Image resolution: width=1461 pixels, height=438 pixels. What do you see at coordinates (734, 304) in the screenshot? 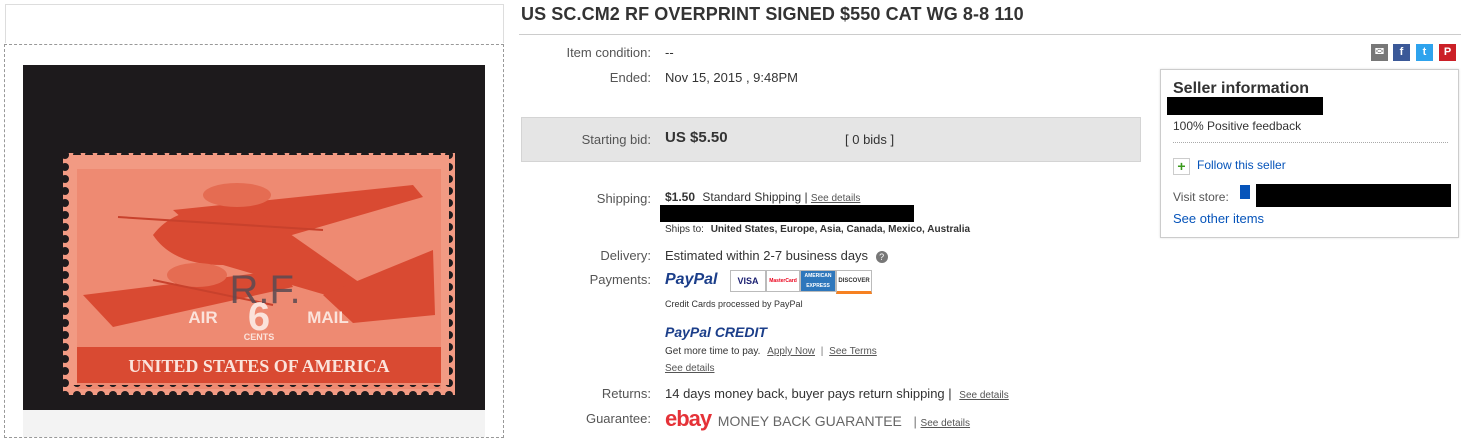
I see `credit-card-note: Credit Cards processed by PayPal` at bounding box center [734, 304].